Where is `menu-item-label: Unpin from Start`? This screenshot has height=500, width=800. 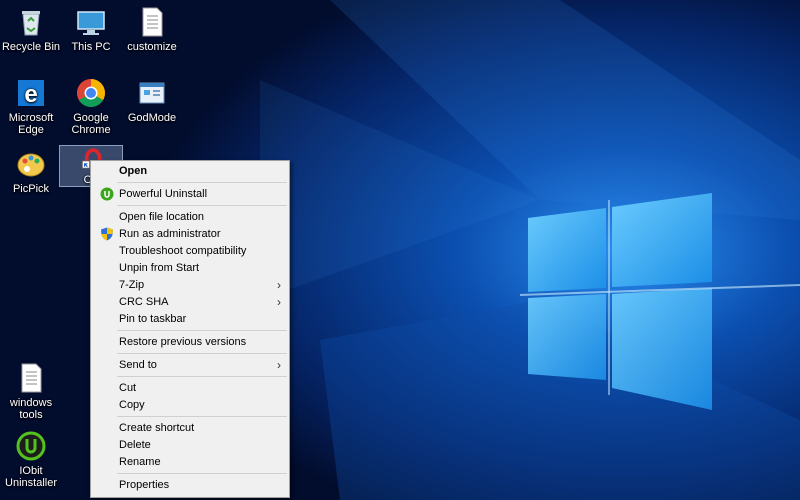 menu-item-label: Unpin from Start is located at coordinates (159, 268).